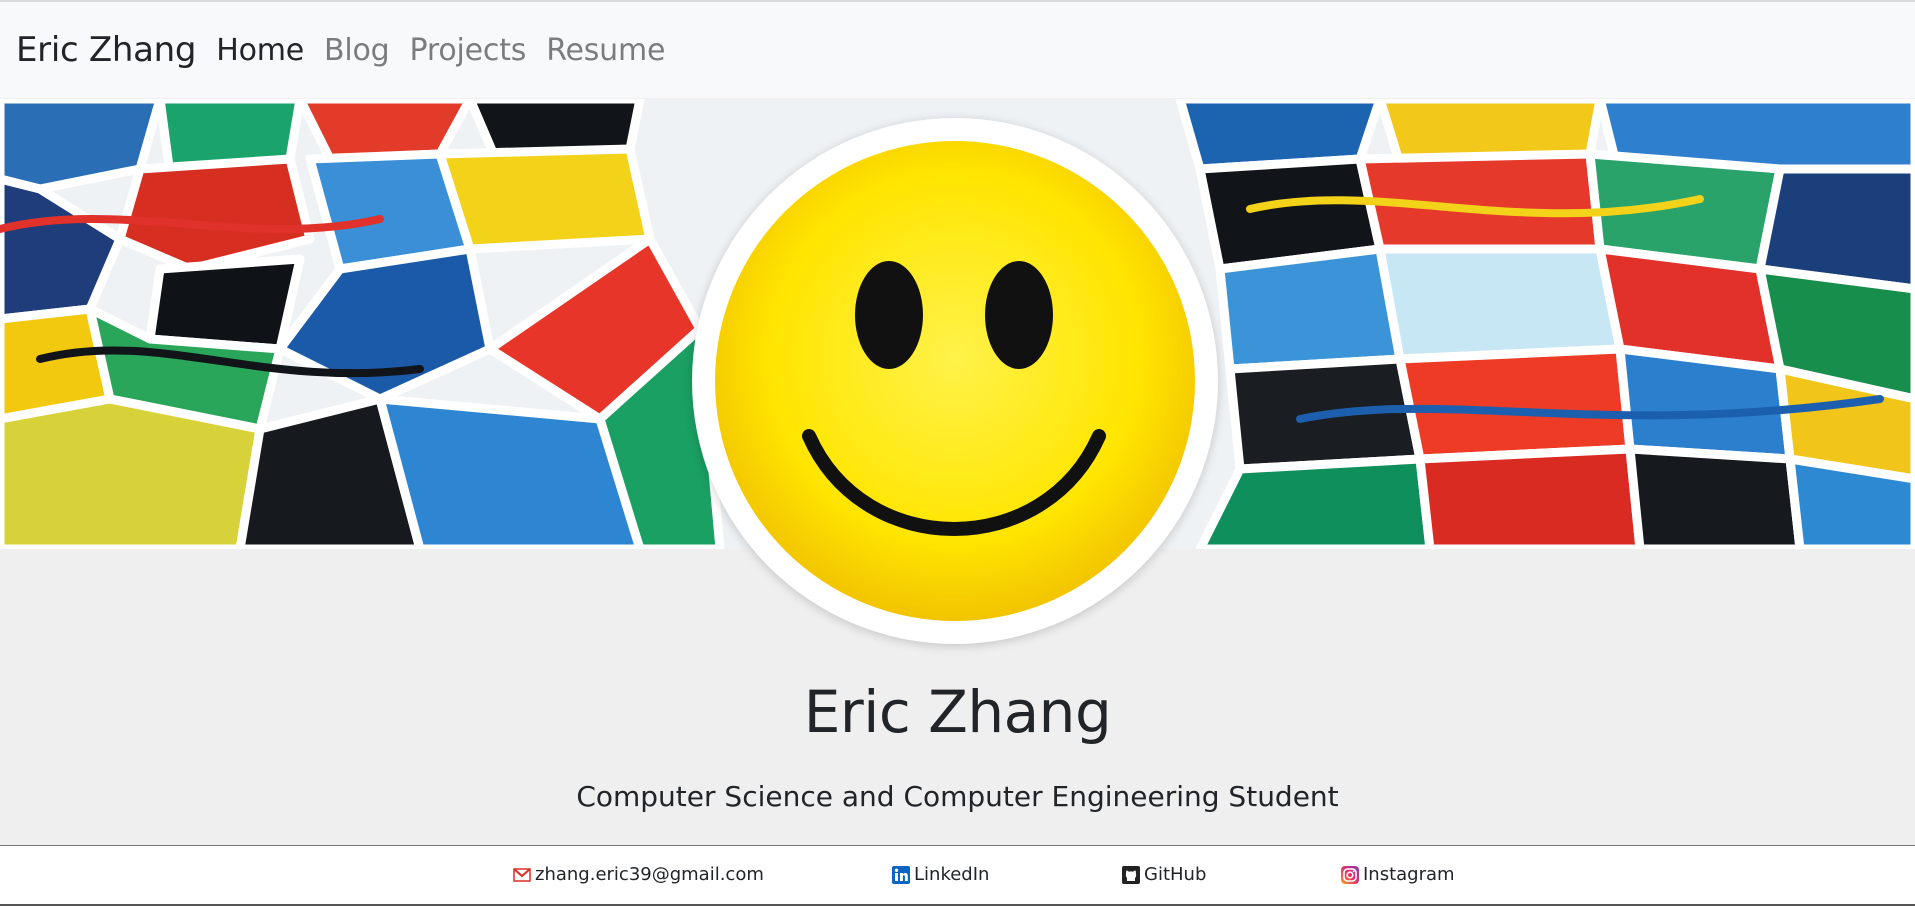  I want to click on page-title: Eric Zhang, so click(957, 712).